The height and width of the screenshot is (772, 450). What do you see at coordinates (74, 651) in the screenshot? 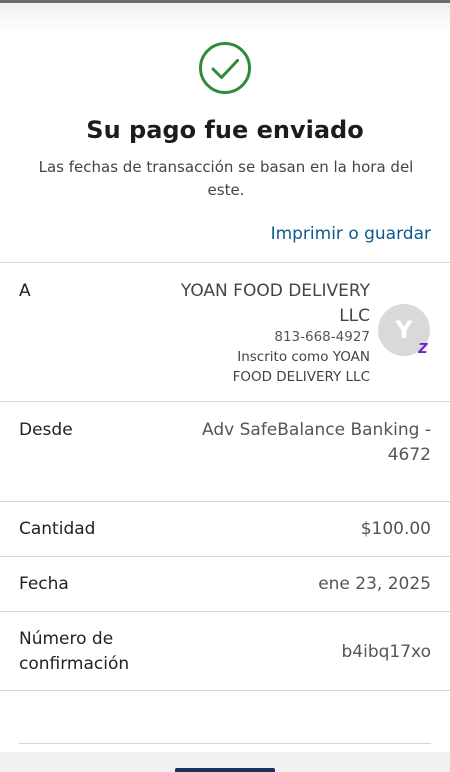
I see `confirmation-label: Número de confirmación` at bounding box center [74, 651].